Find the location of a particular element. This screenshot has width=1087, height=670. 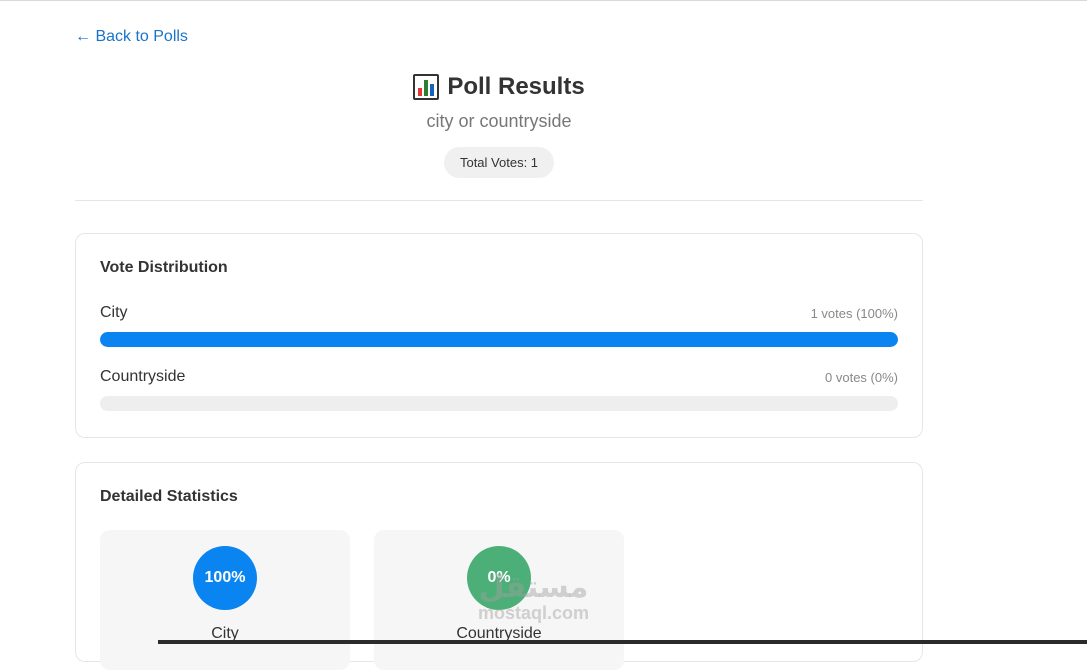

taskbar-edge is located at coordinates (622, 642).